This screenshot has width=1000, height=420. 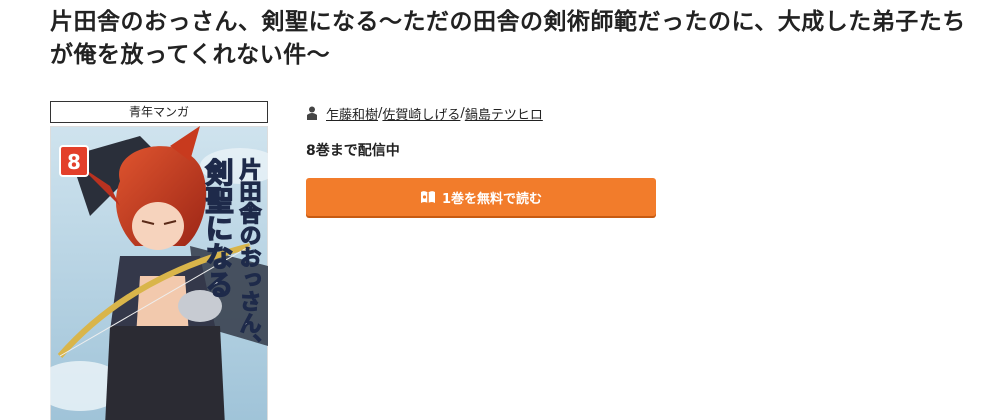 I want to click on read-free-button: 1巻を無料で読む, so click(x=481, y=197).